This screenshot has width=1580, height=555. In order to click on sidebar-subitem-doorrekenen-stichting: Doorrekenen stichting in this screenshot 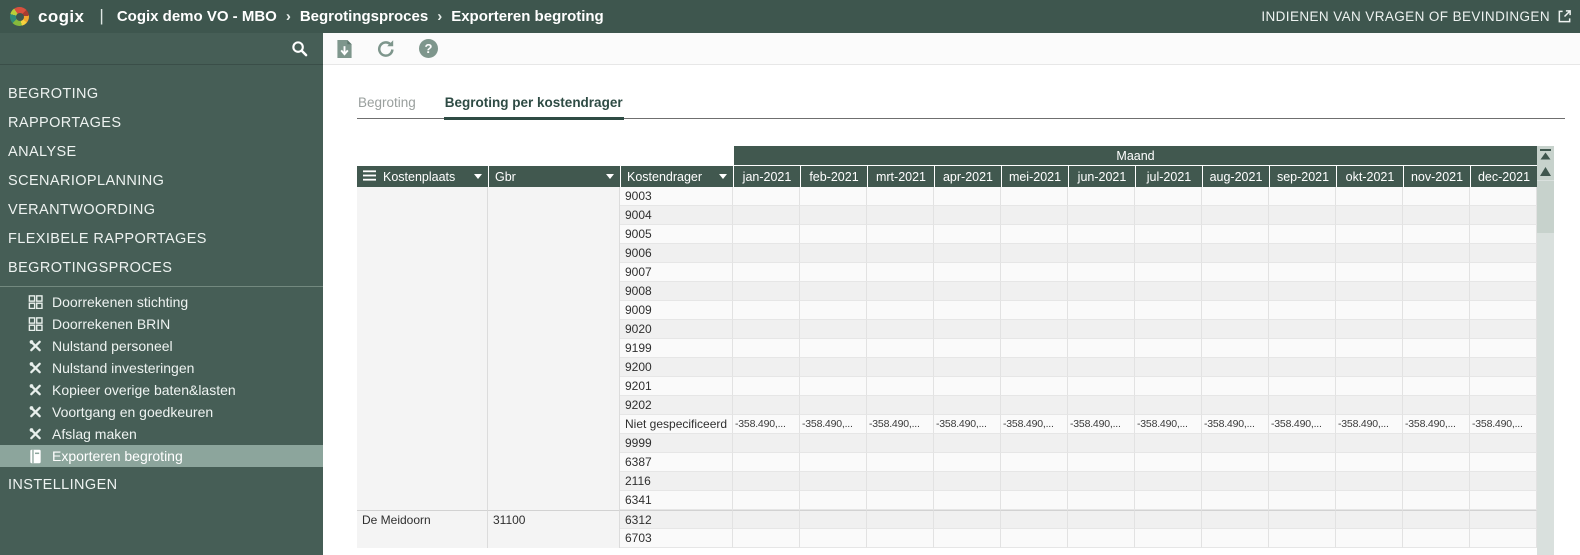, I will do `click(161, 302)`.